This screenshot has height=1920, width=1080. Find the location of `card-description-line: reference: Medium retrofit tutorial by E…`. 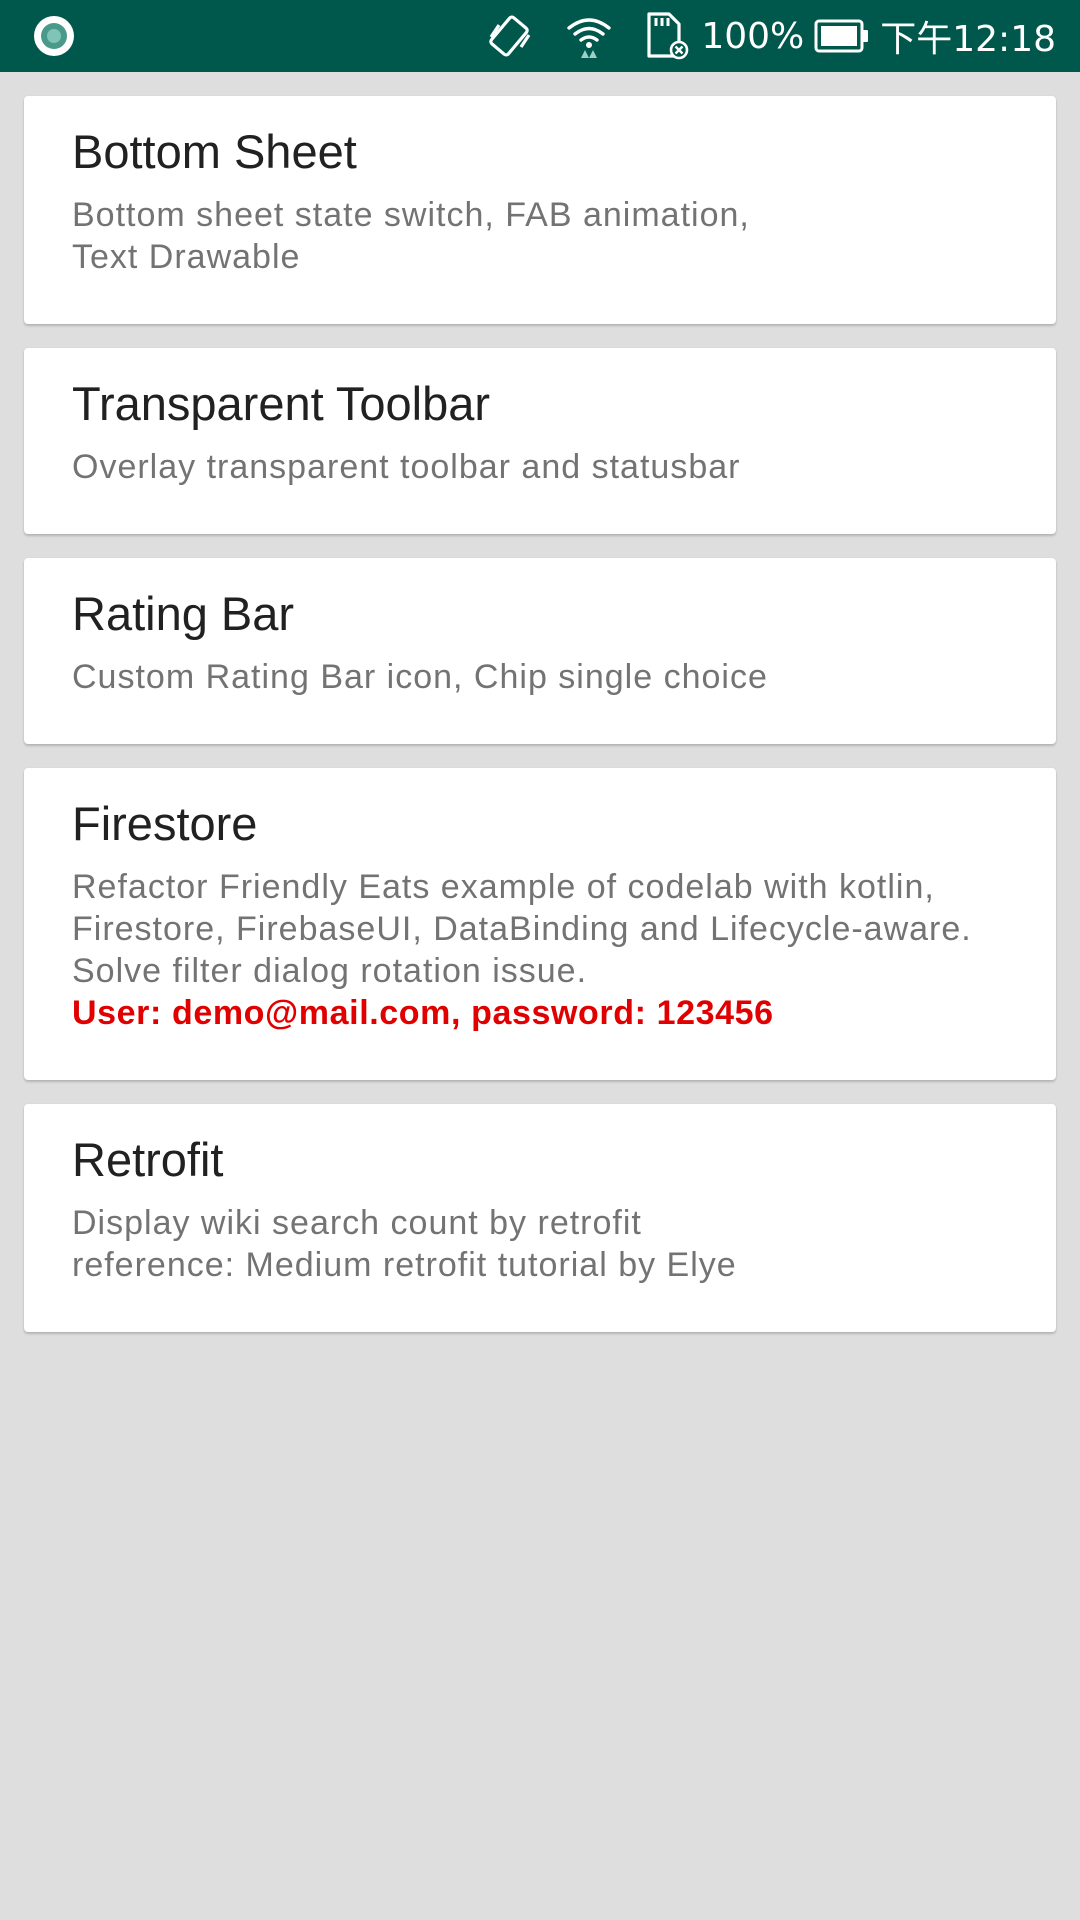

card-description-line: reference: Medium retrofit tutorial by E… is located at coordinates (404, 1265).